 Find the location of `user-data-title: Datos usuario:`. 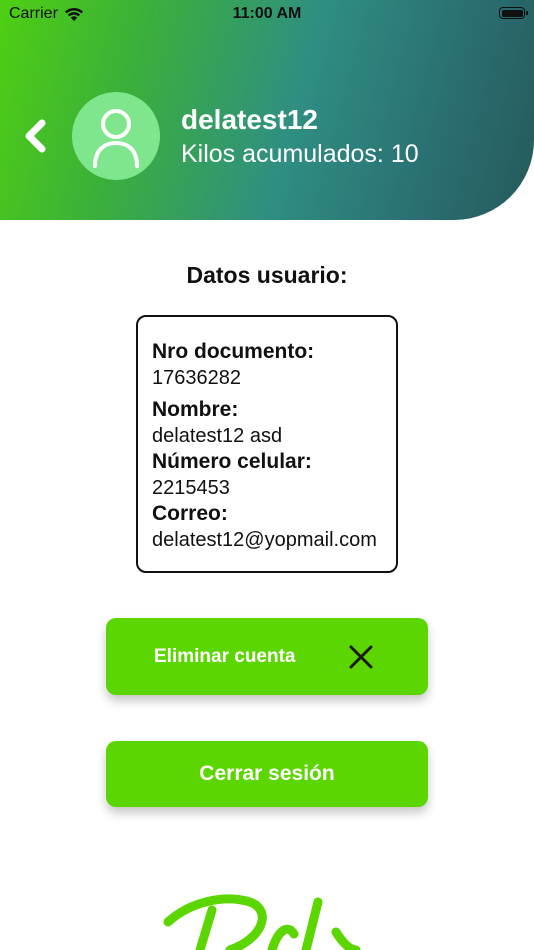

user-data-title: Datos usuario: is located at coordinates (267, 275).